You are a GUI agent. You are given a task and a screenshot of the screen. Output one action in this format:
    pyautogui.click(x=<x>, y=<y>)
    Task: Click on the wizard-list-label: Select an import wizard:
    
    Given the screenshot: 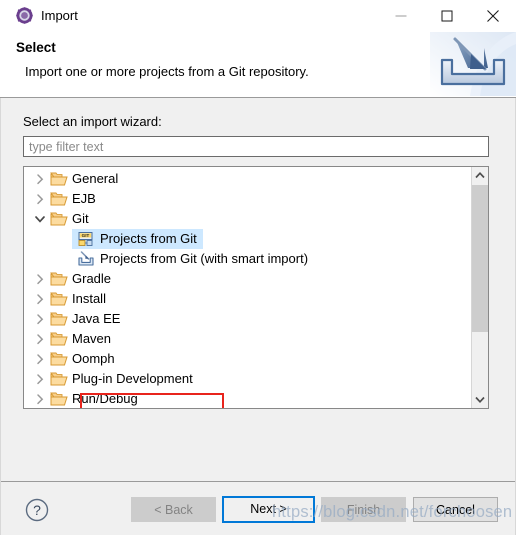 What is the action you would take?
    pyautogui.click(x=92, y=121)
    